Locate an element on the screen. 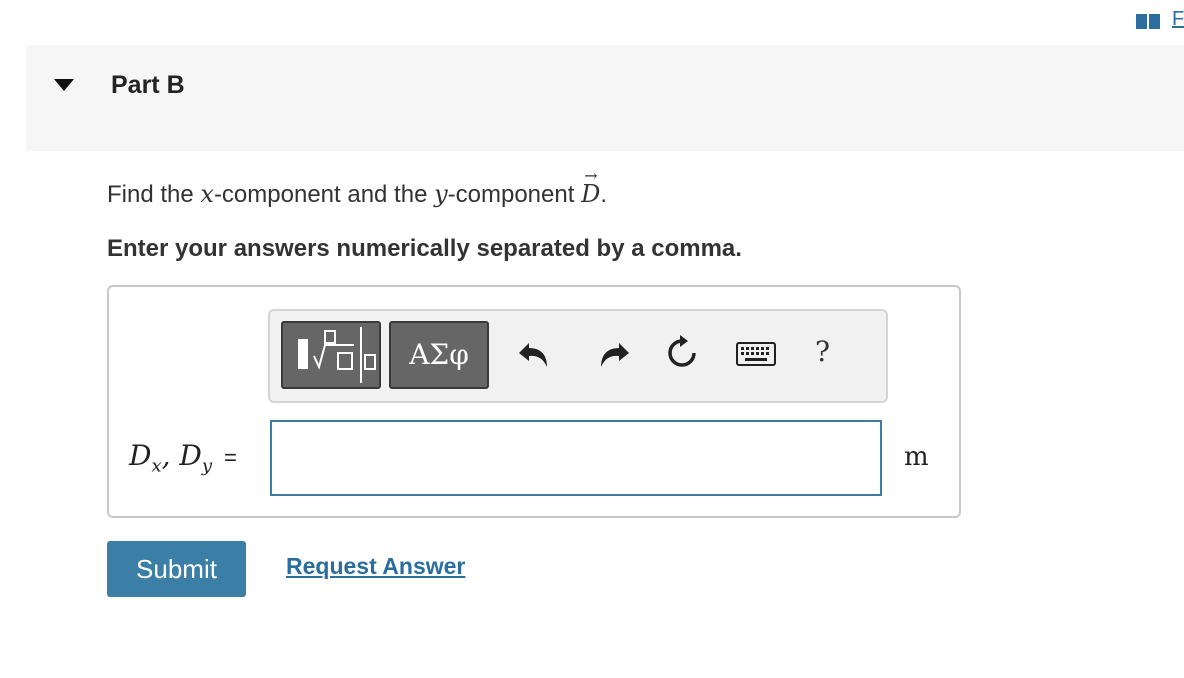  answer-label-d1: D is located at coordinates (140, 455).